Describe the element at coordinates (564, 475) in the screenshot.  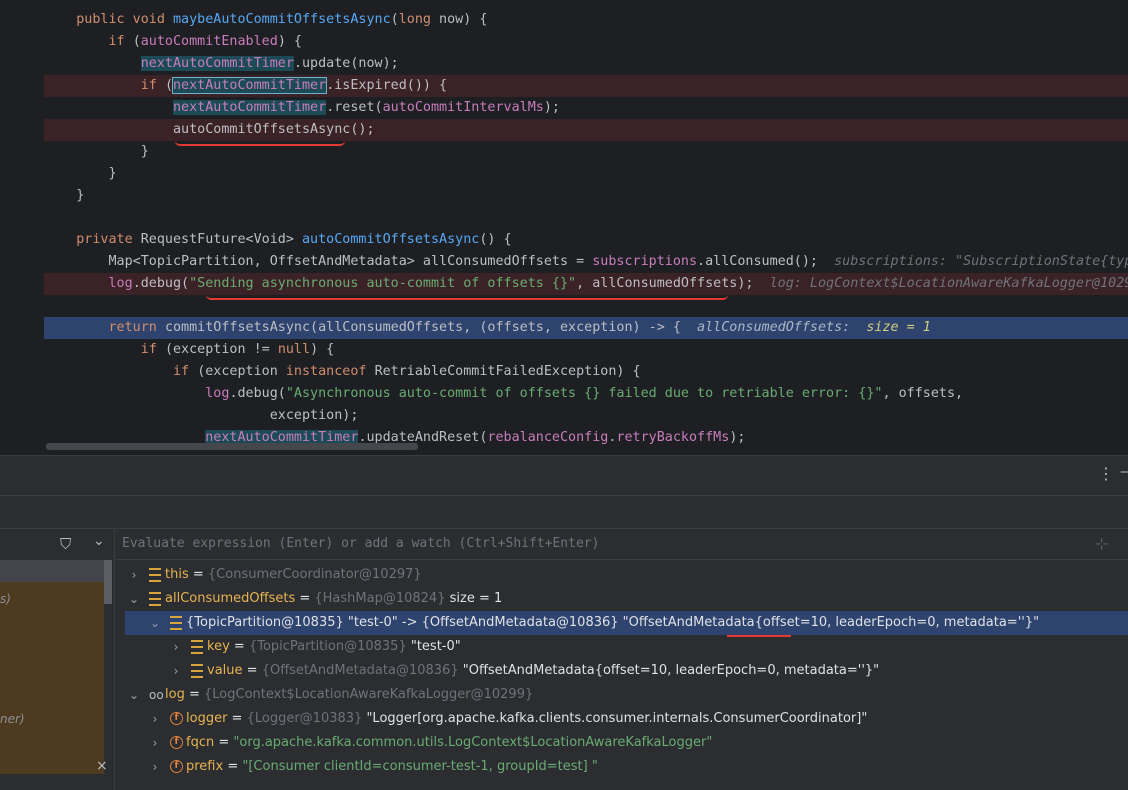
I see `debug-toolbar: ⋮ —` at that location.